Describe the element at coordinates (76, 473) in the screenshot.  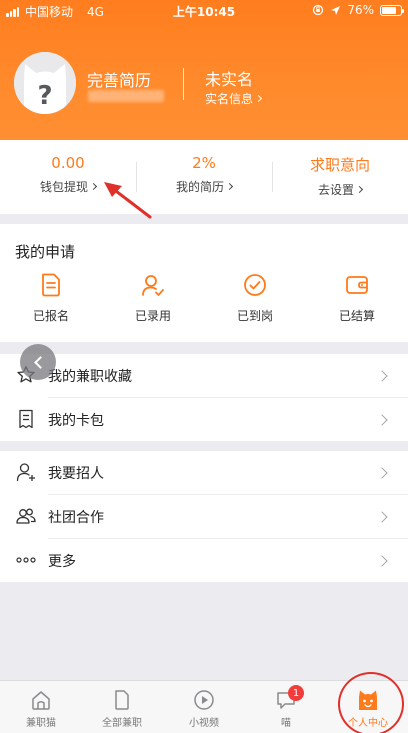
I see `list-item-label: 我要招人` at that location.